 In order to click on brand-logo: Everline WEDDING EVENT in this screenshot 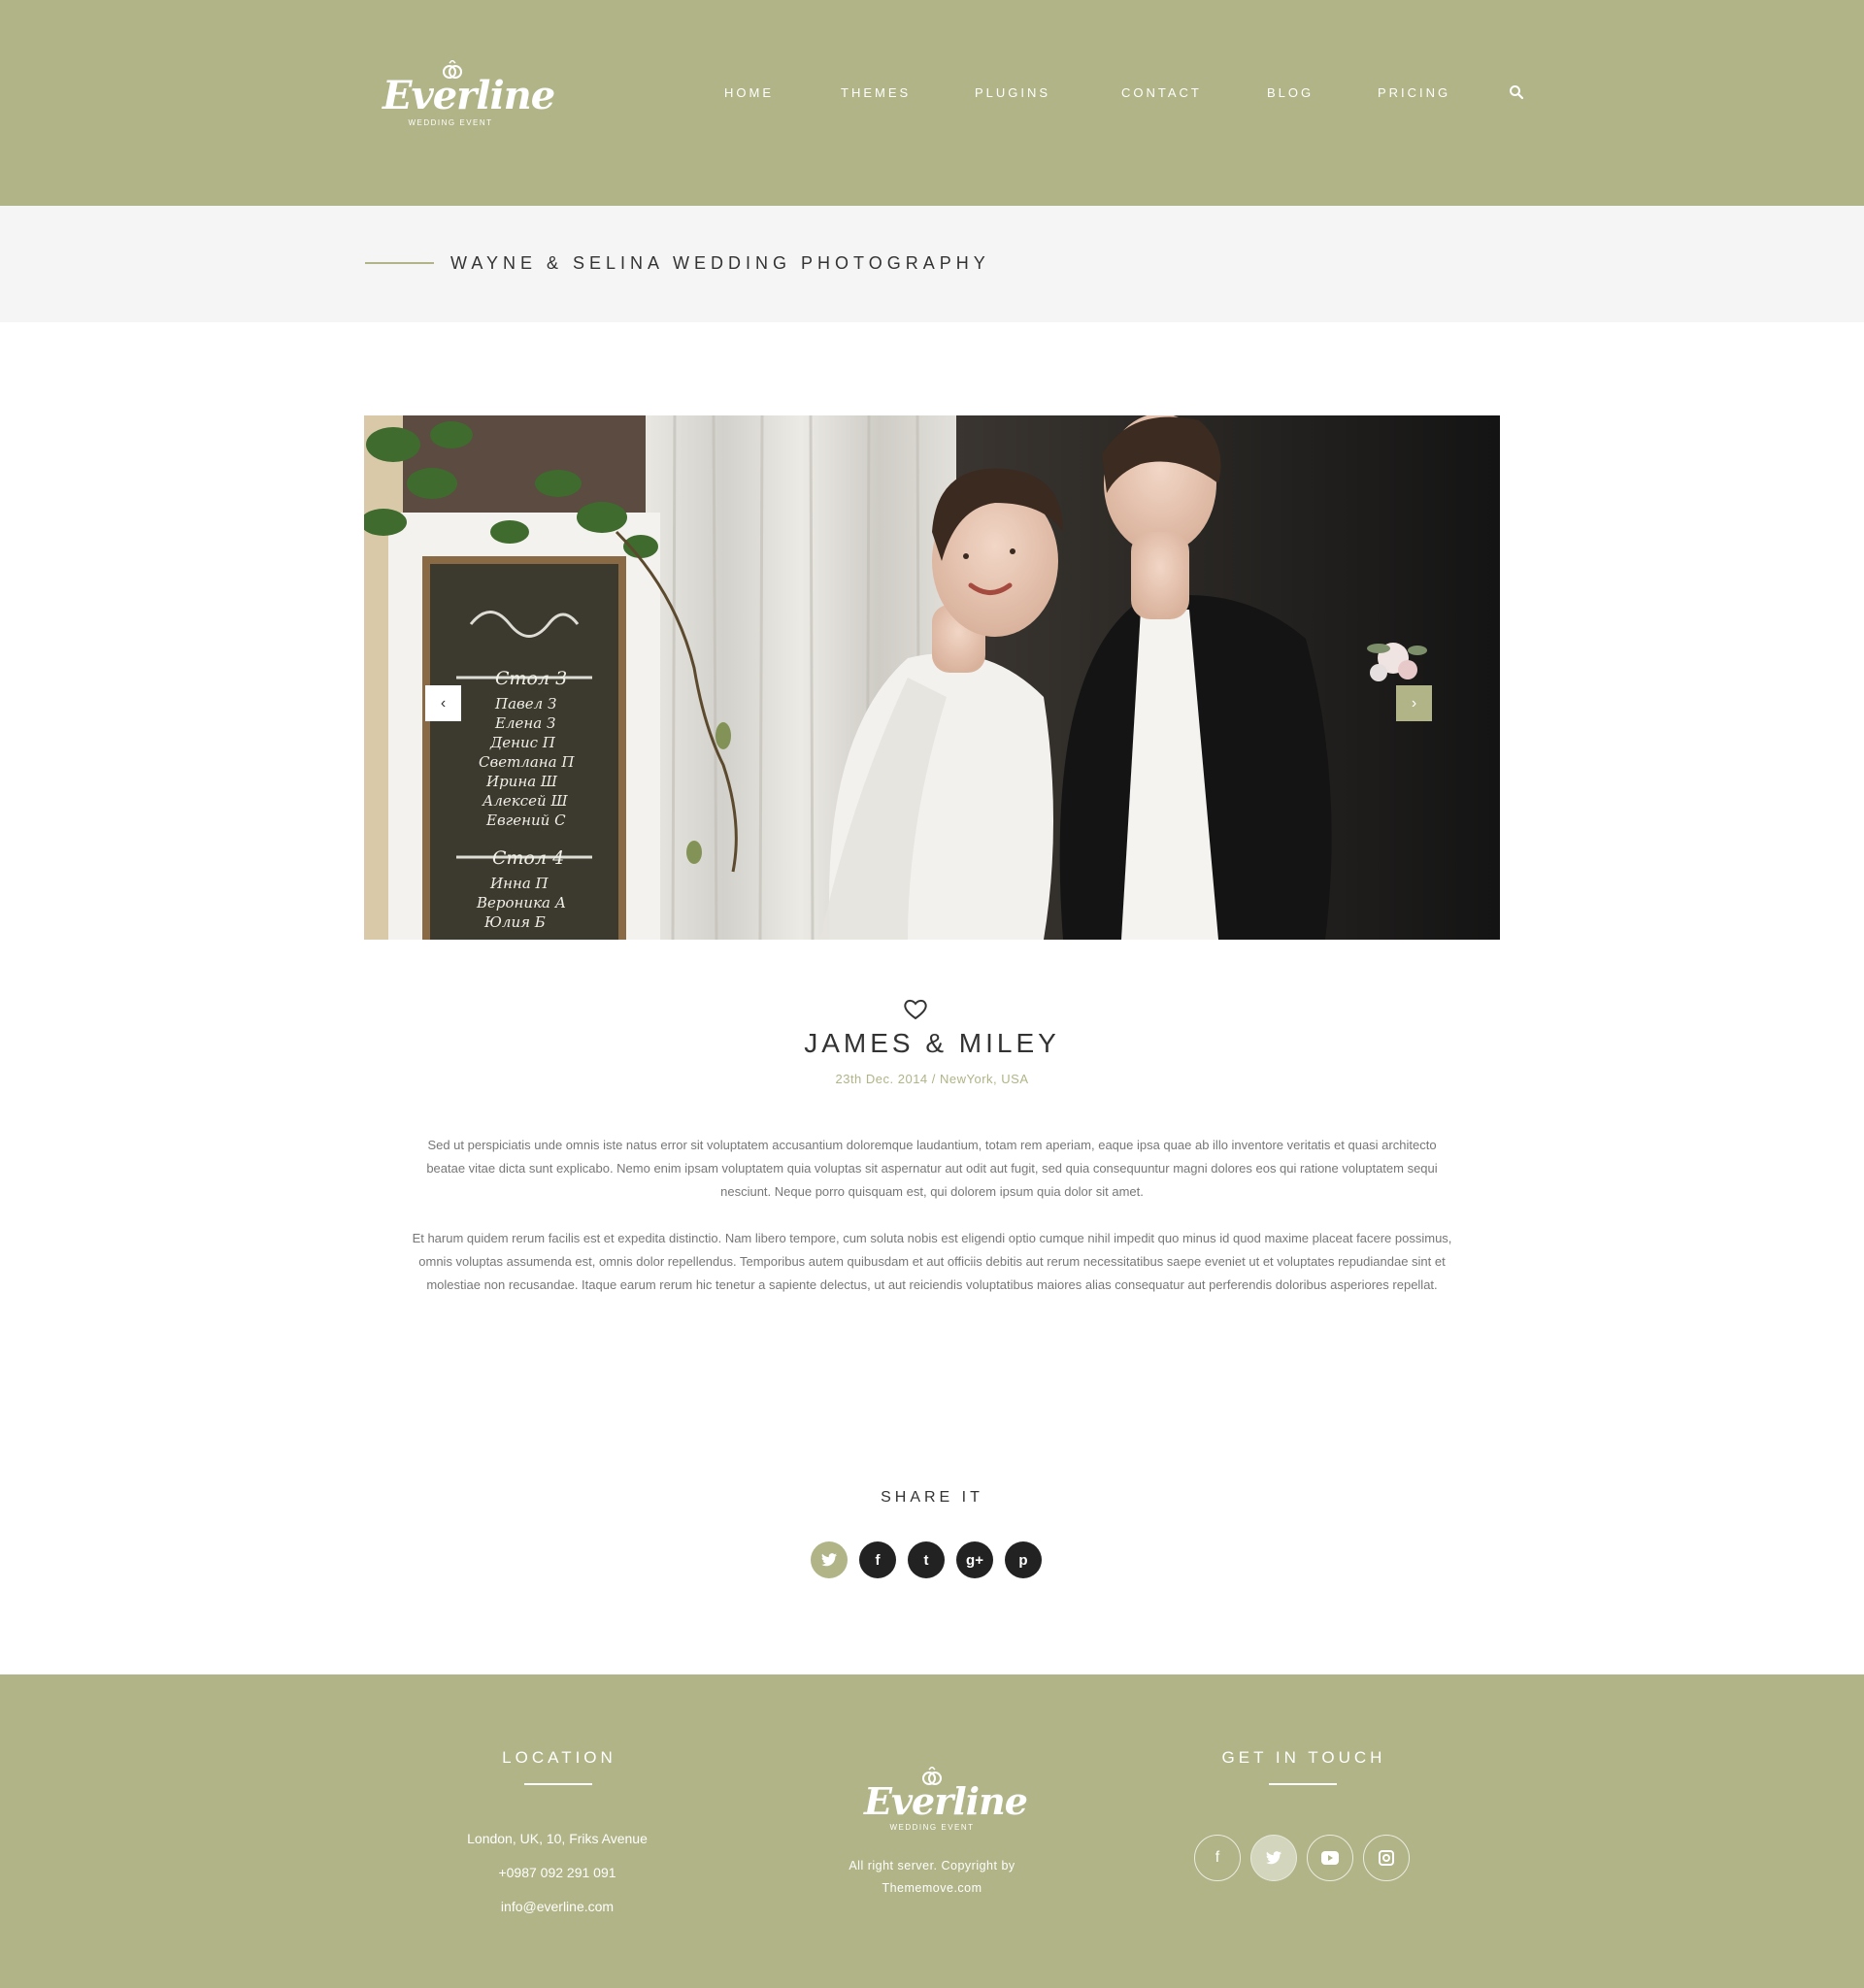, I will do `click(469, 95)`.